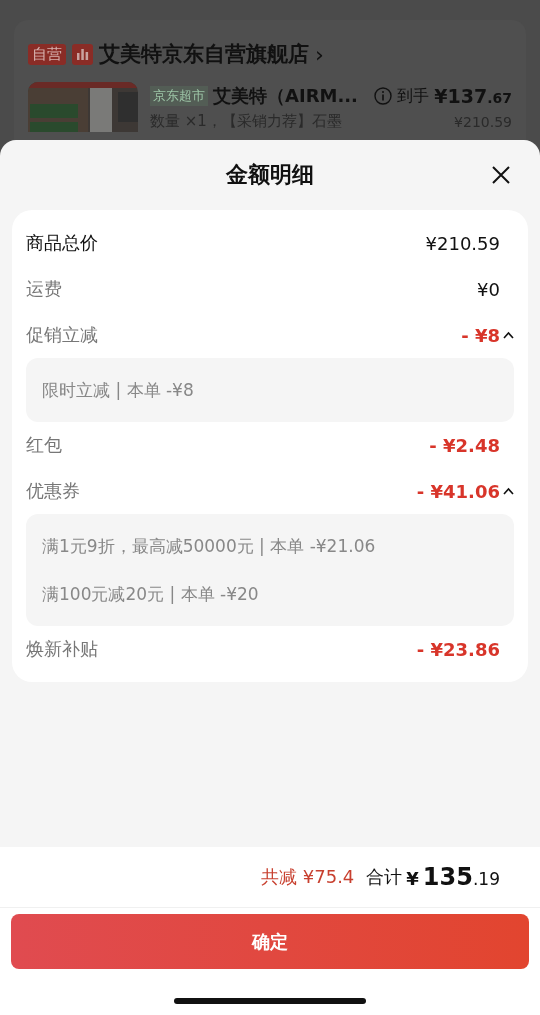 This screenshot has width=540, height=1015. I want to click on currency-sign: ¥, so click(412, 878).